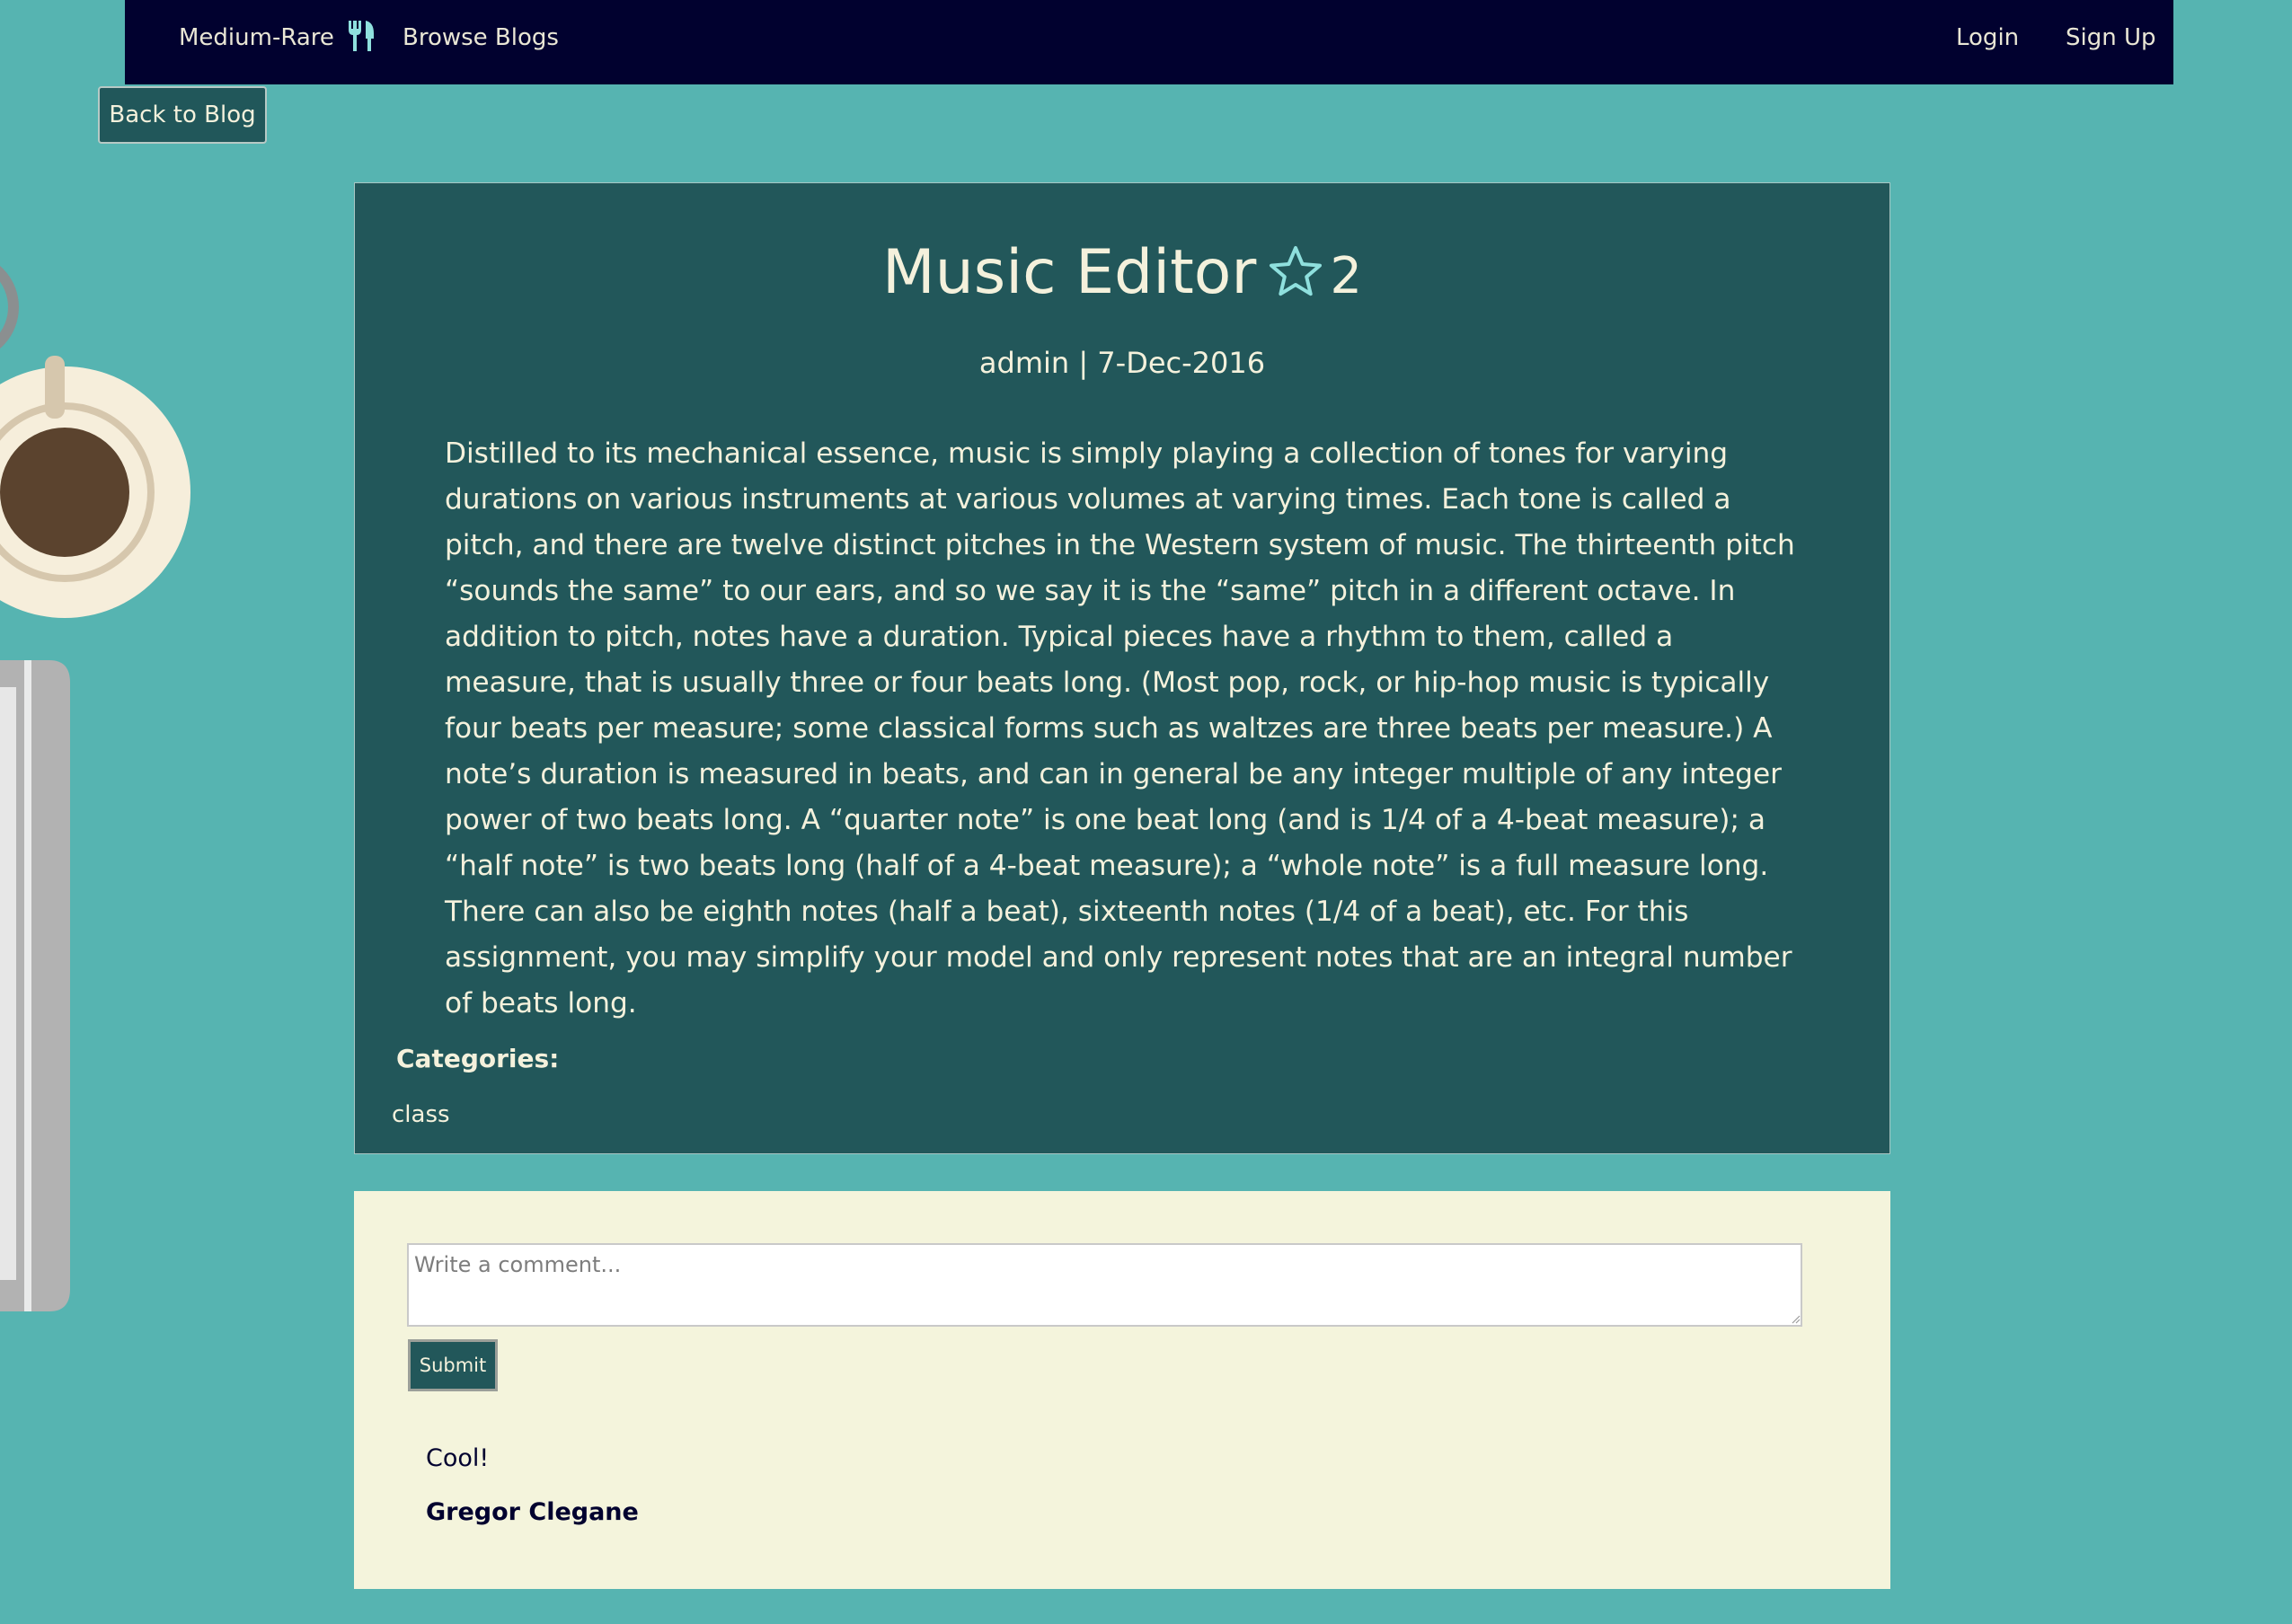 This screenshot has height=1624, width=2292. What do you see at coordinates (532, 1512) in the screenshot?
I see `comment-author: Gregor Clegane` at bounding box center [532, 1512].